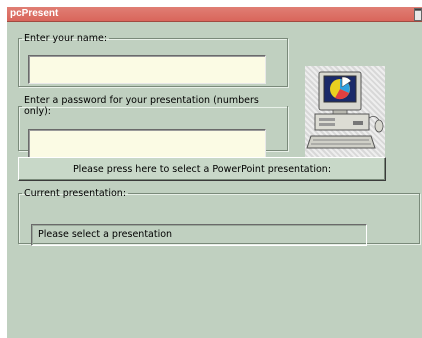 The height and width of the screenshot is (338, 422). I want to click on current-presentation-label: Current presentation:, so click(75, 193).